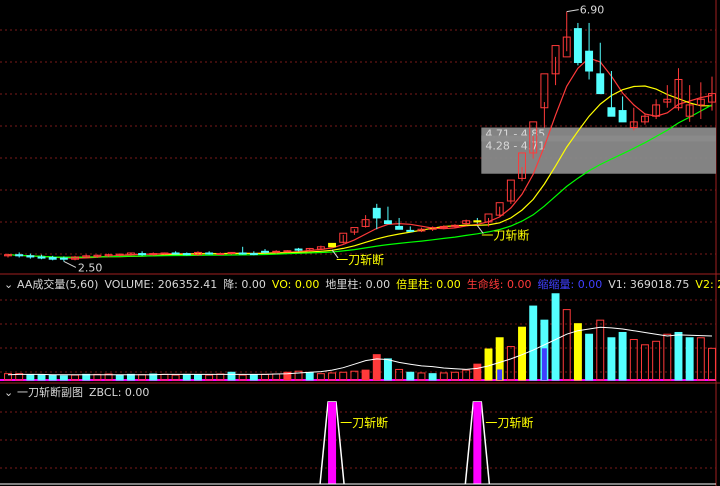 Image resolution: width=720 pixels, height=486 pixels. What do you see at coordinates (428, 284) in the screenshot?
I see `volume-stat: 倍里柱: 0.00` at bounding box center [428, 284].